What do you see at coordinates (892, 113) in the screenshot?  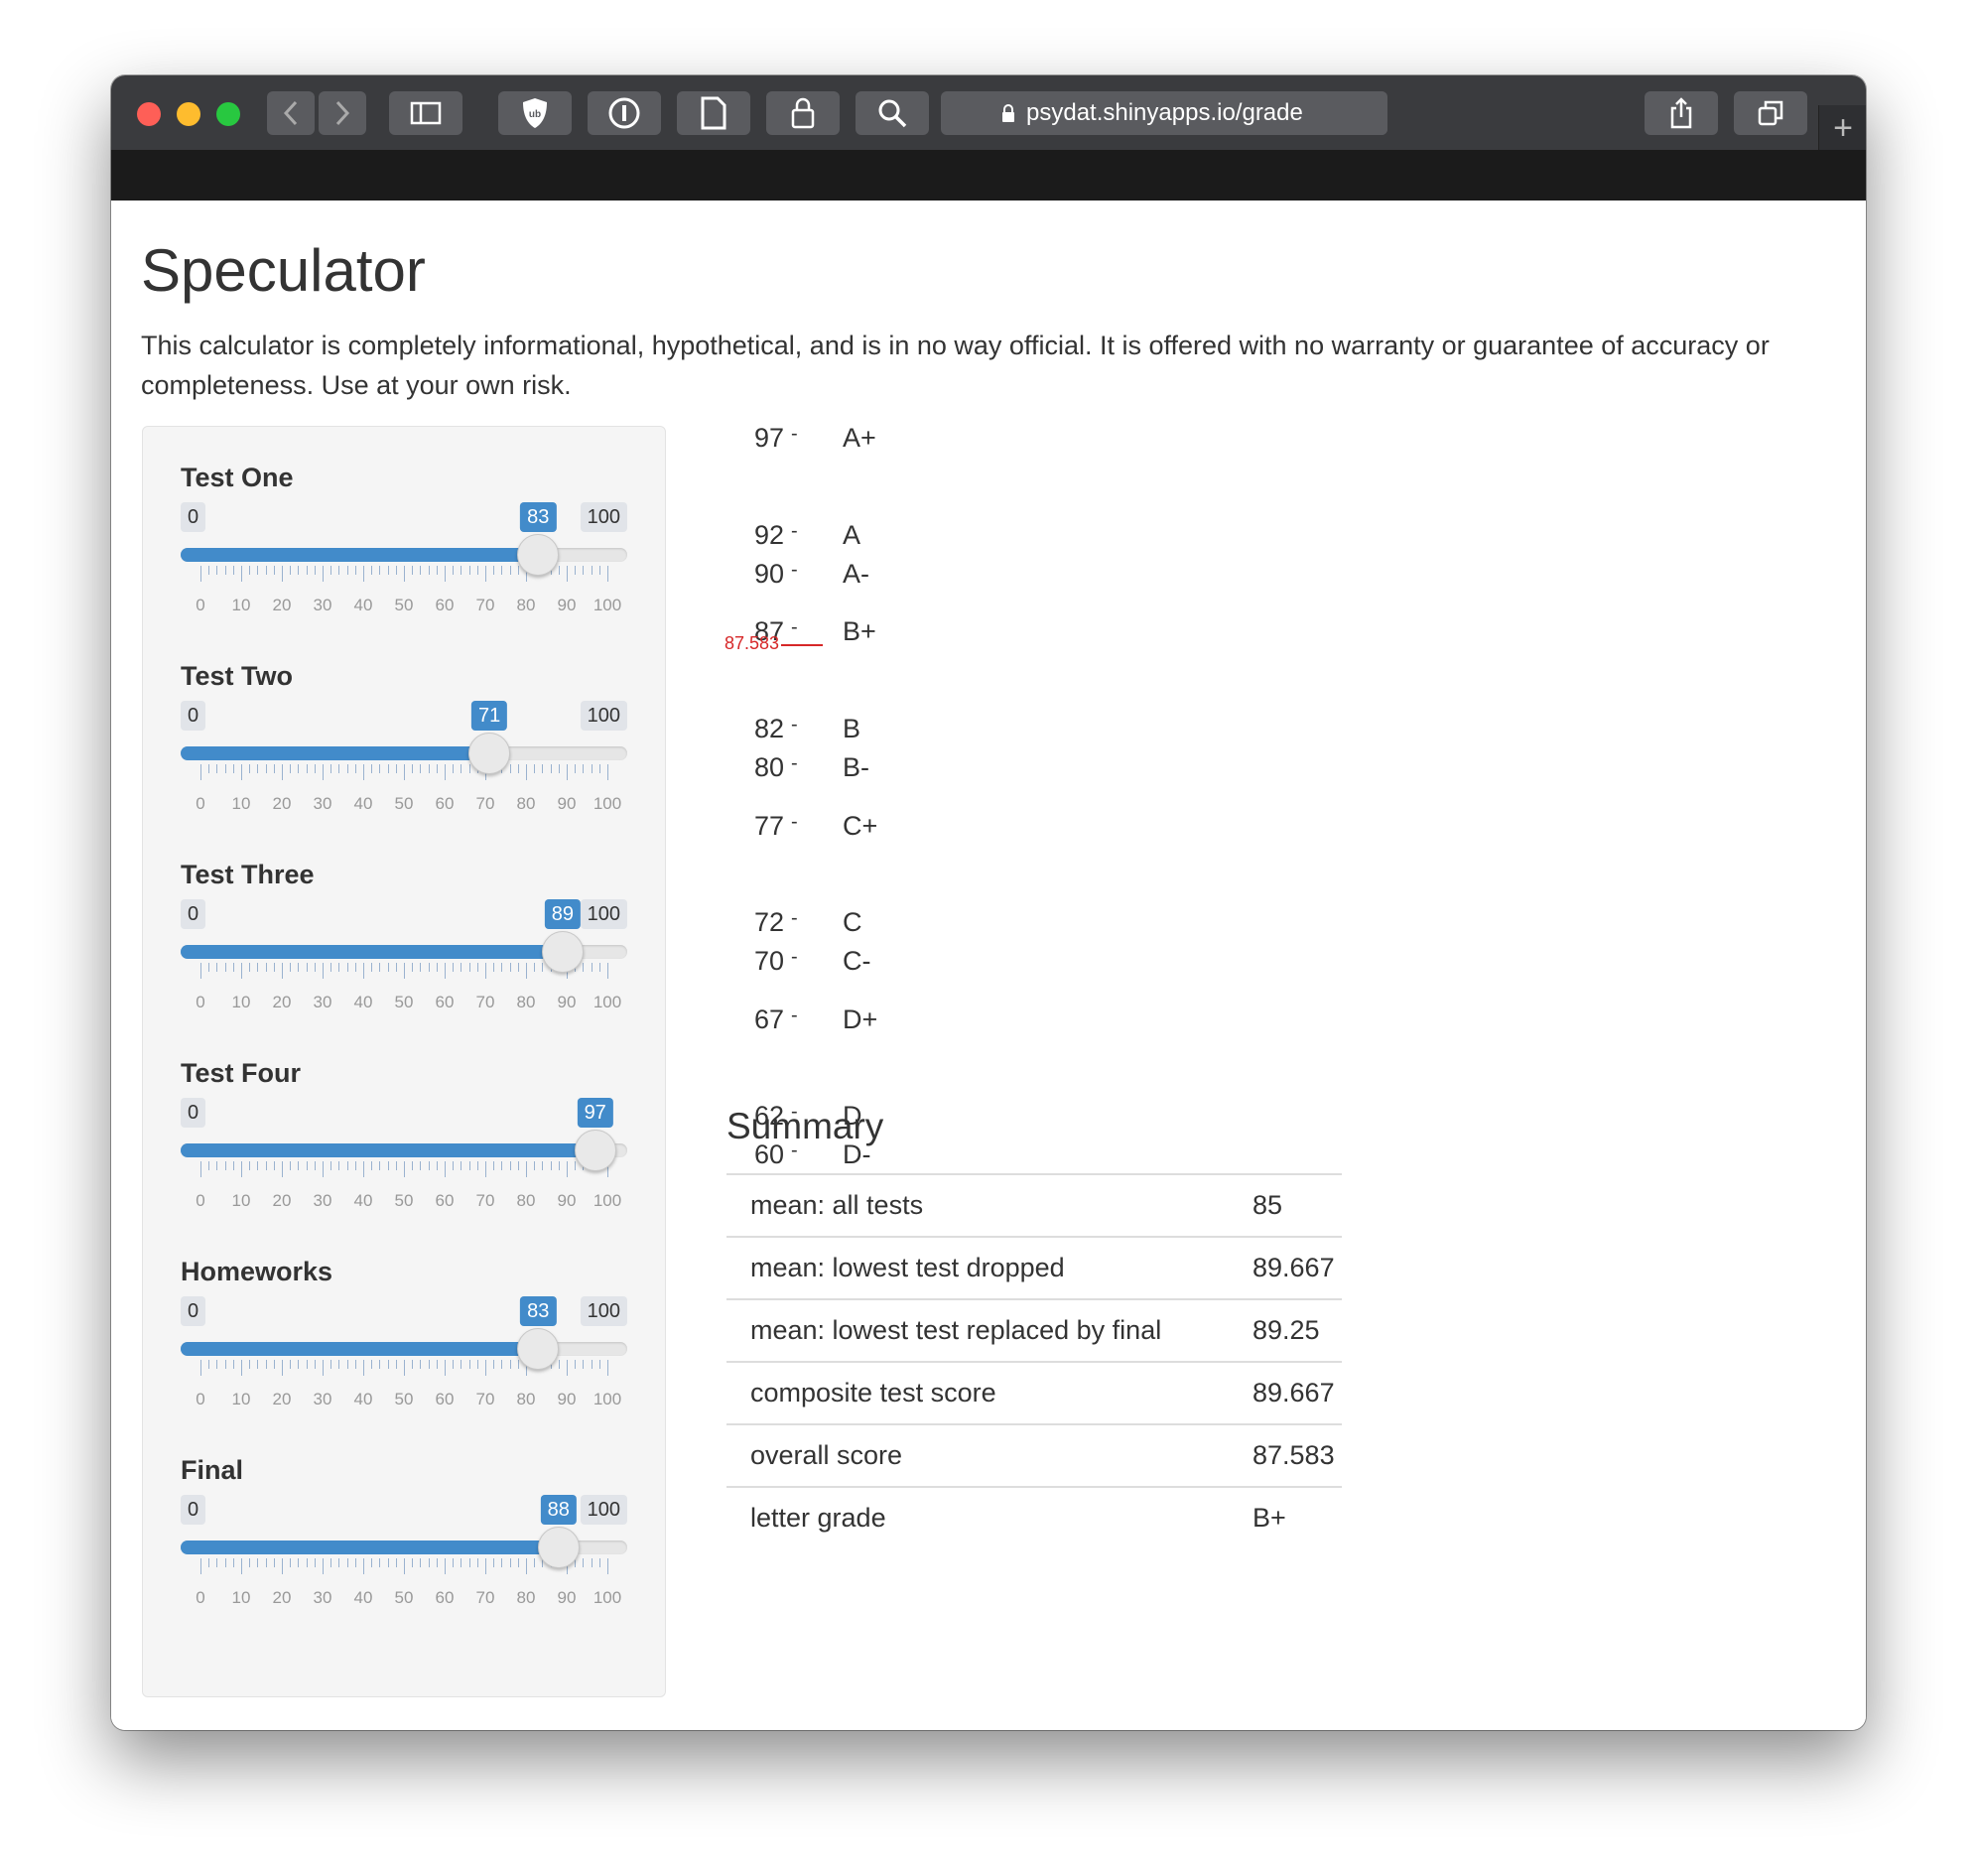 I see `search-extension-button` at bounding box center [892, 113].